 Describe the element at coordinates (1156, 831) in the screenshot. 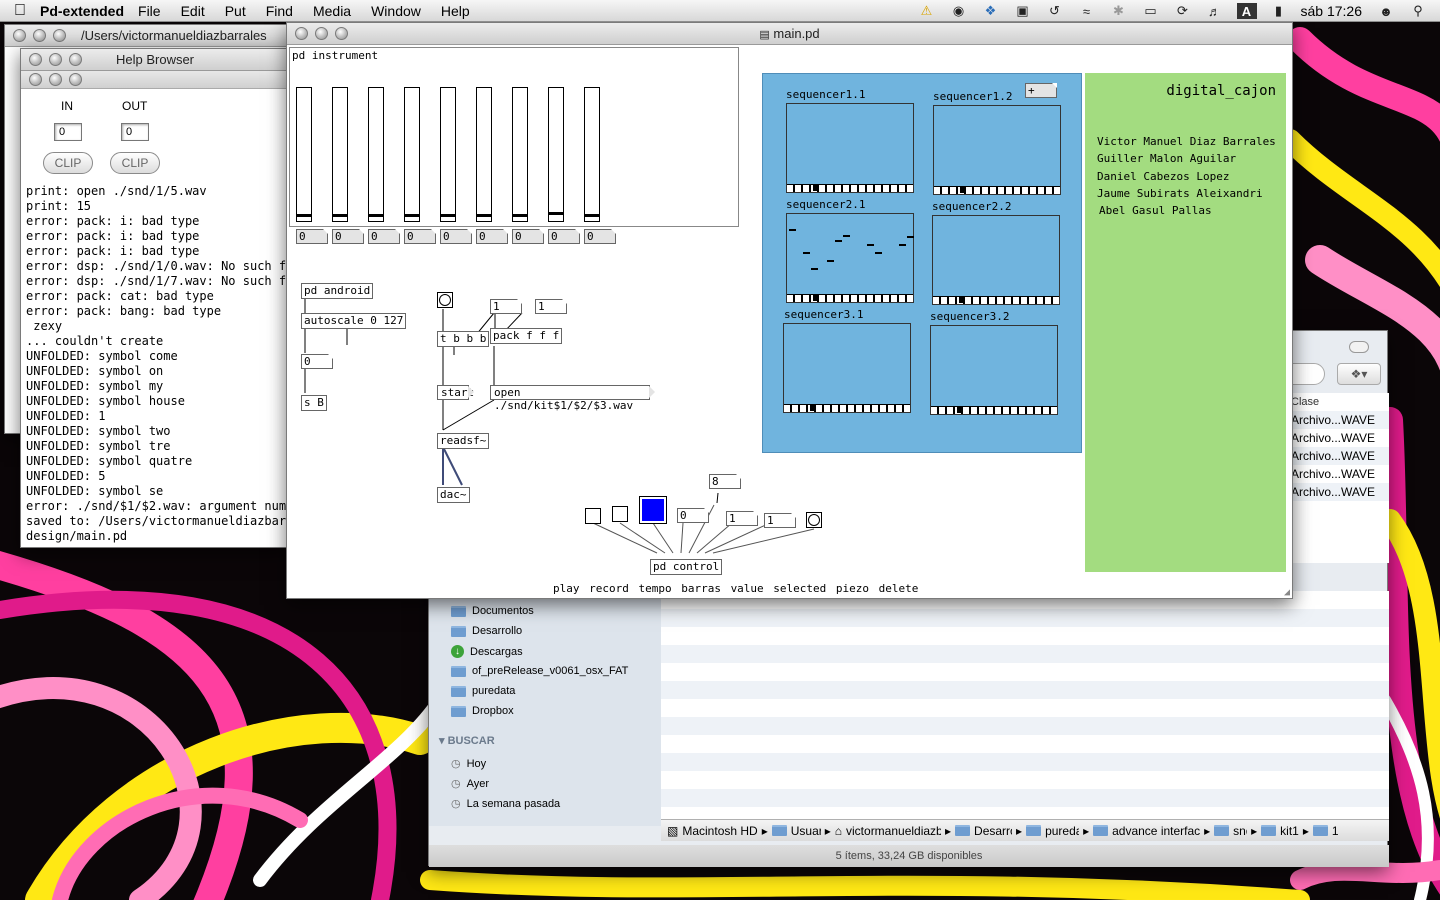

I see `path-item: advance interface` at that location.